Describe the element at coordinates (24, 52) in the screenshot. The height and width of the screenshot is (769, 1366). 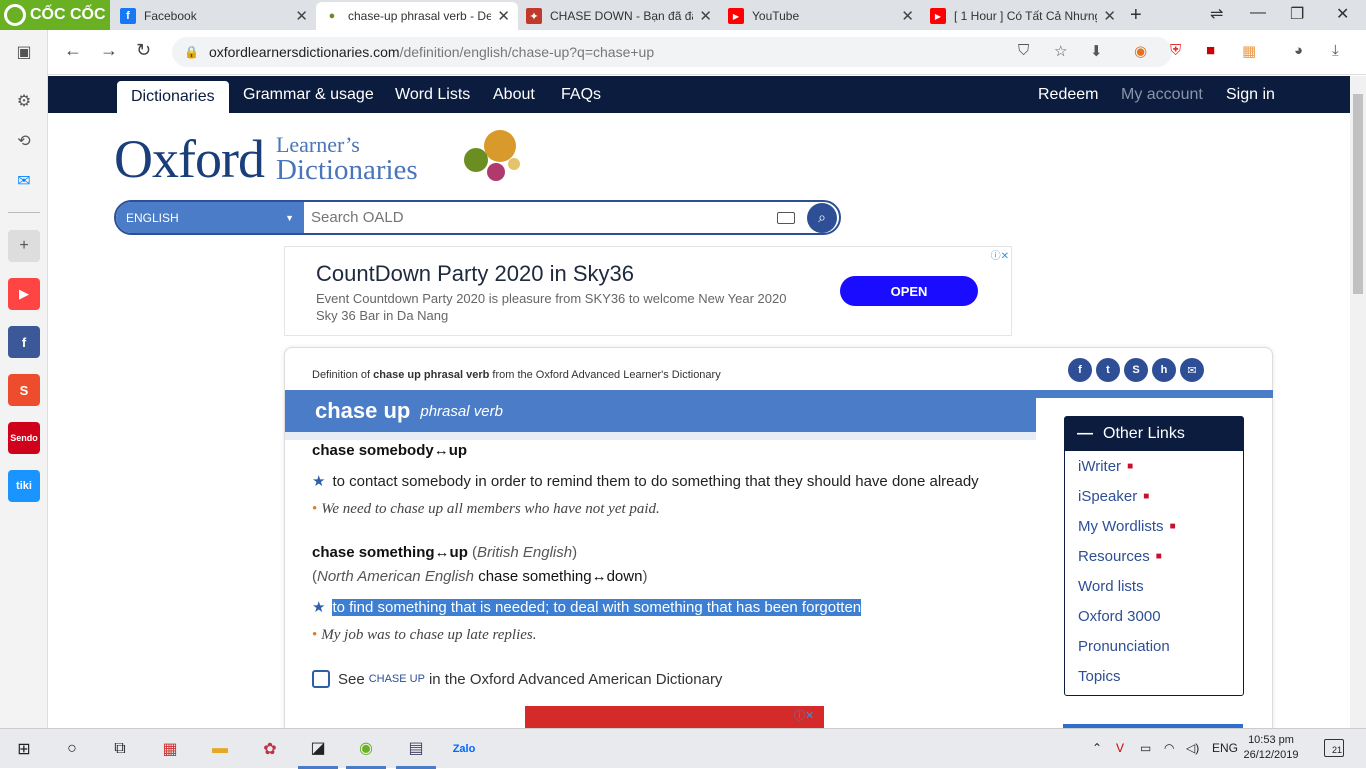
I see `sidebar-toggle-icon: ▣` at that location.